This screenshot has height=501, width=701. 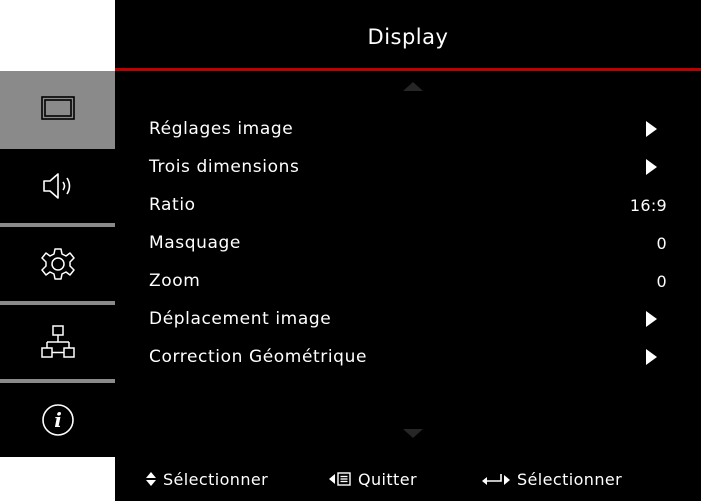 I want to click on page-title: Display, so click(x=408, y=37).